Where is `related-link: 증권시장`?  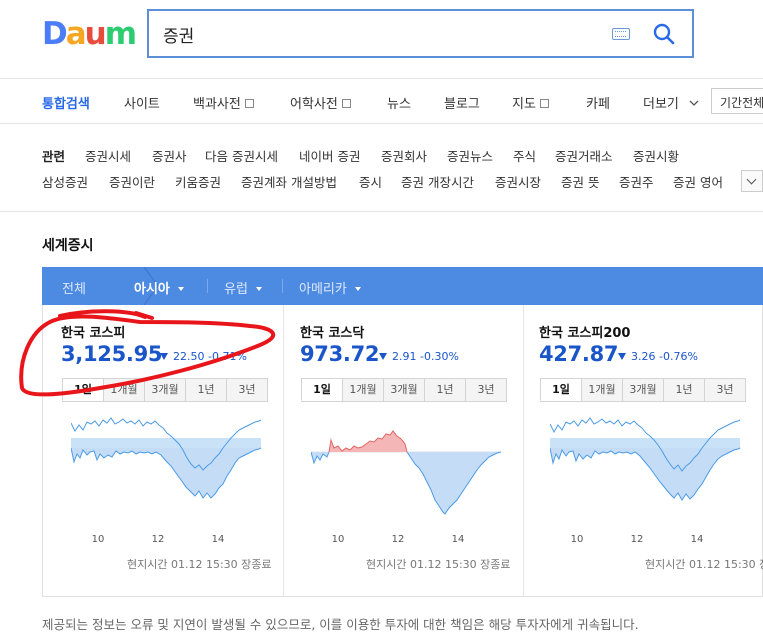
related-link: 증권시장 is located at coordinates (518, 181).